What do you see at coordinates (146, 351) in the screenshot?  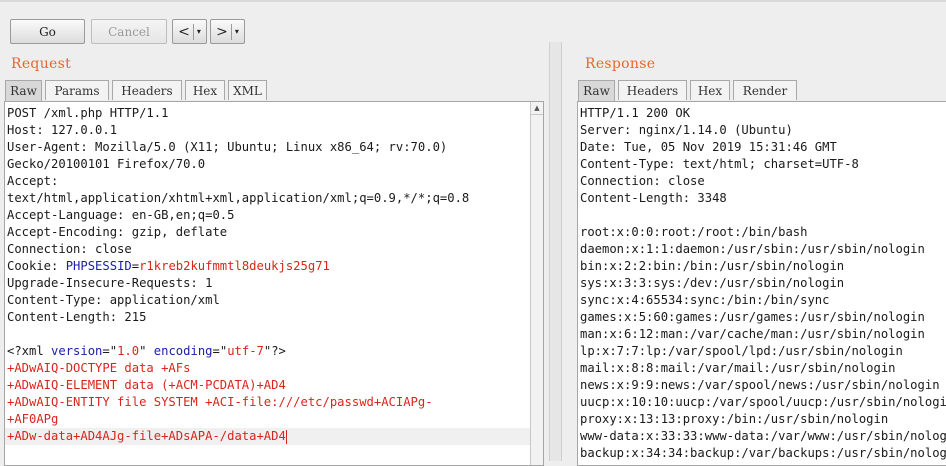 I see `request-line-token: "` at bounding box center [146, 351].